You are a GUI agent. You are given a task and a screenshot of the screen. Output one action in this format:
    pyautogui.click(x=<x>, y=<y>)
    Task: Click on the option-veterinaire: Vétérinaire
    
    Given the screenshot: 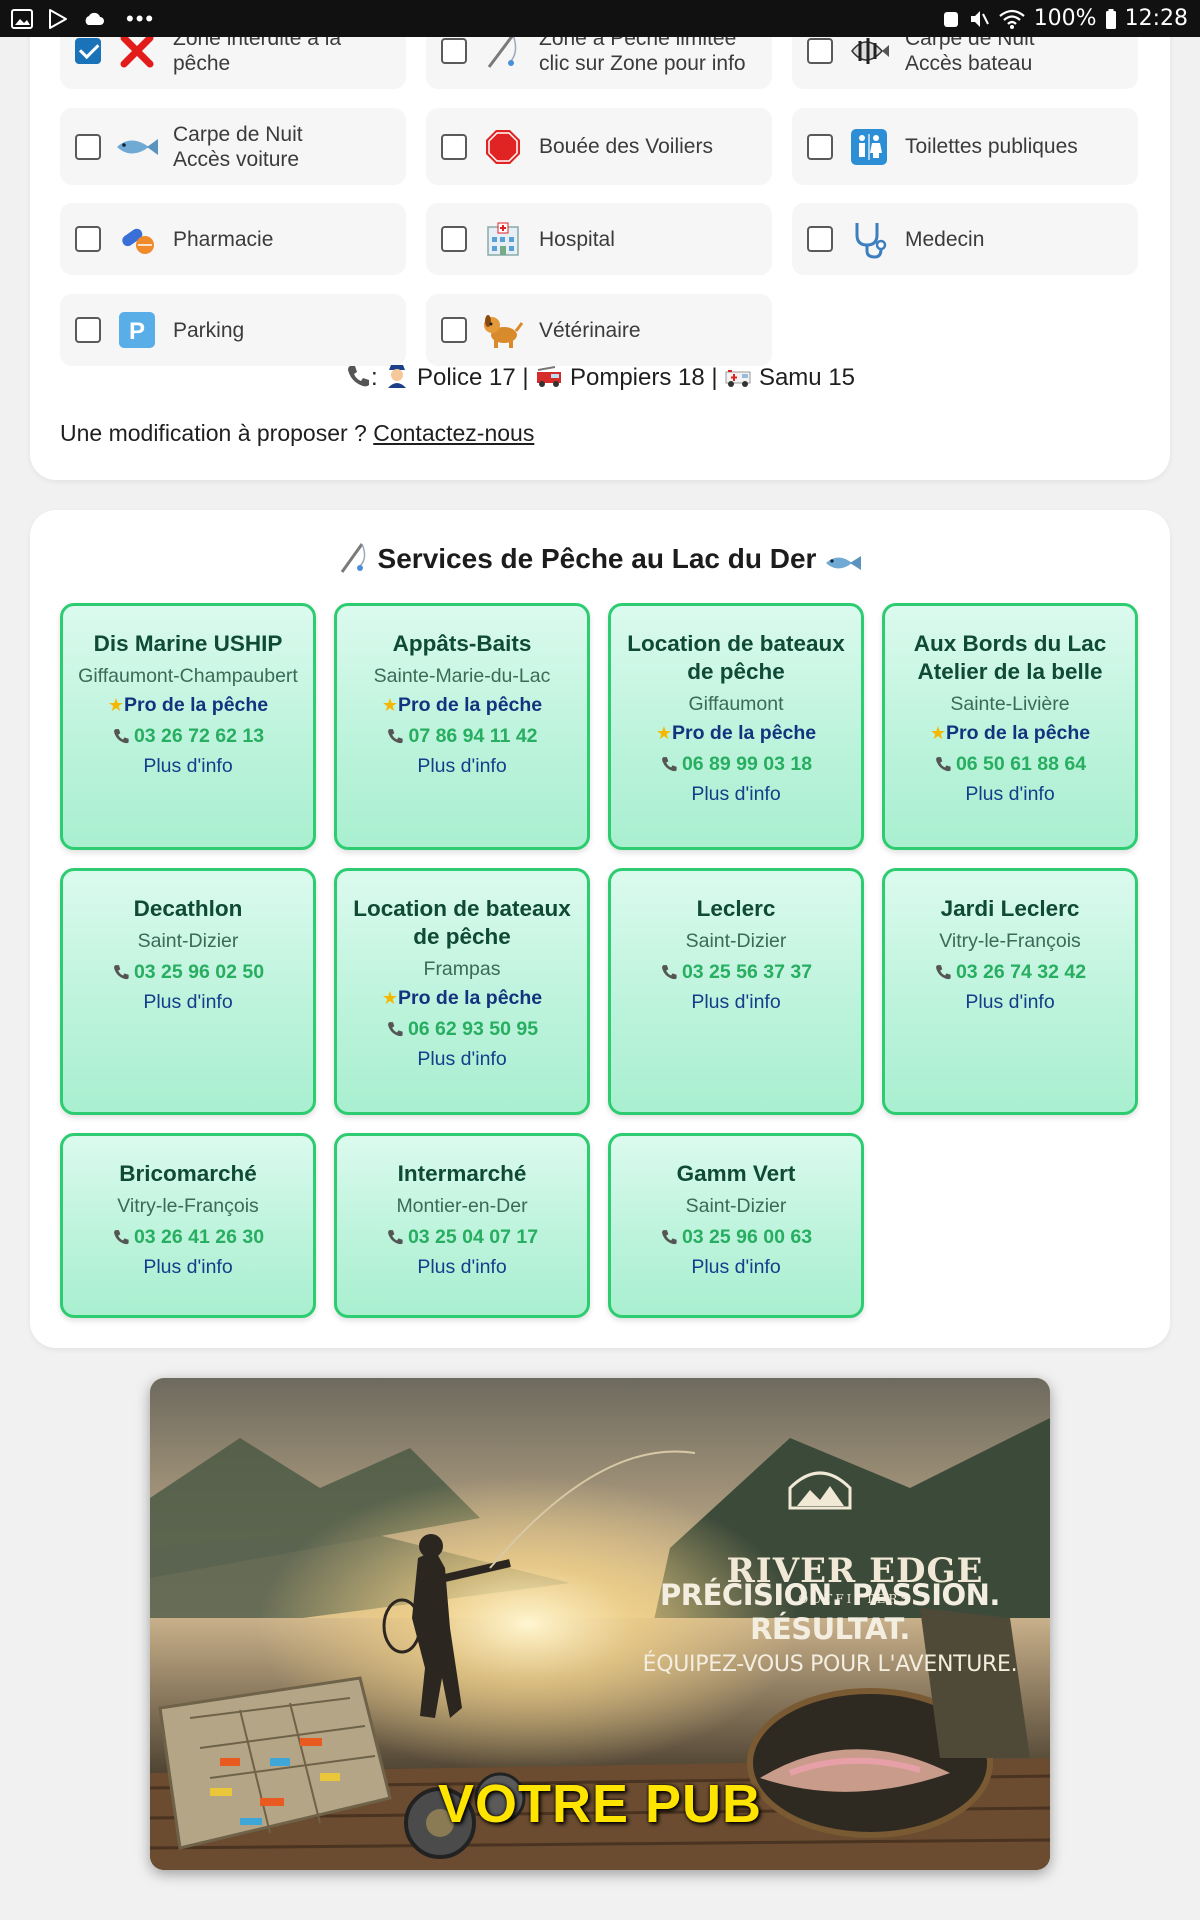 What is the action you would take?
    pyautogui.click(x=599, y=330)
    